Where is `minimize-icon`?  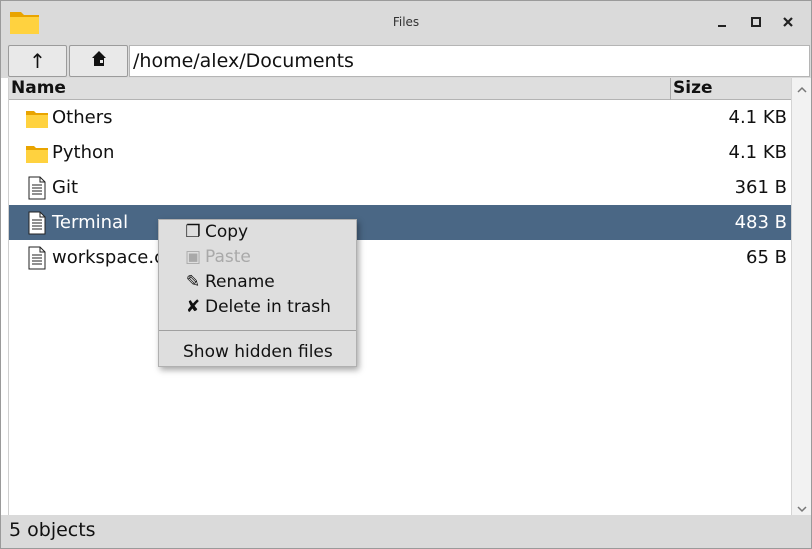
minimize-icon is located at coordinates (722, 22).